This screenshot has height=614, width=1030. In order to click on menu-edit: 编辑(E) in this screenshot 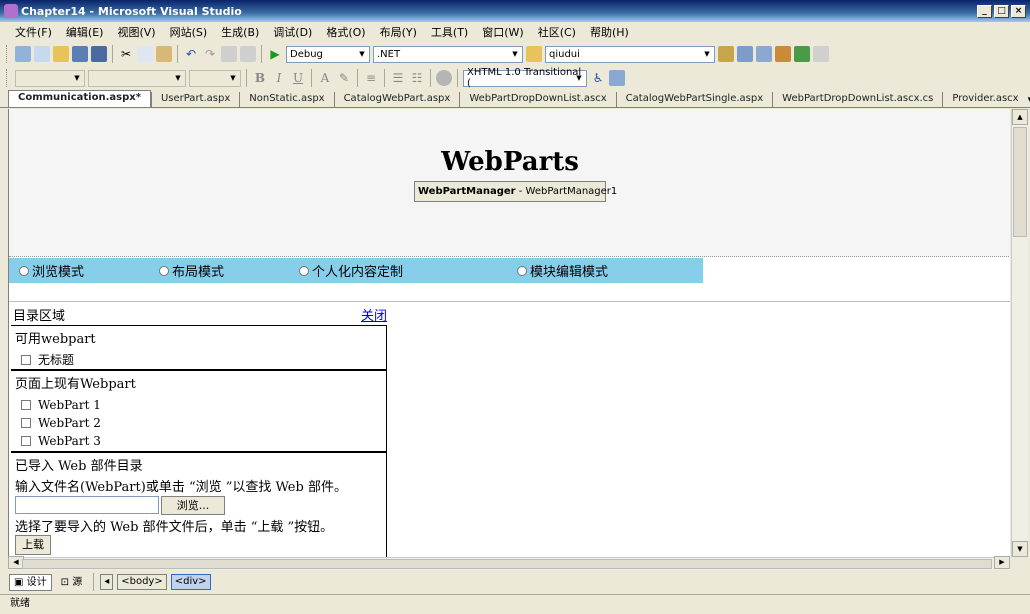, I will do `click(85, 32)`.